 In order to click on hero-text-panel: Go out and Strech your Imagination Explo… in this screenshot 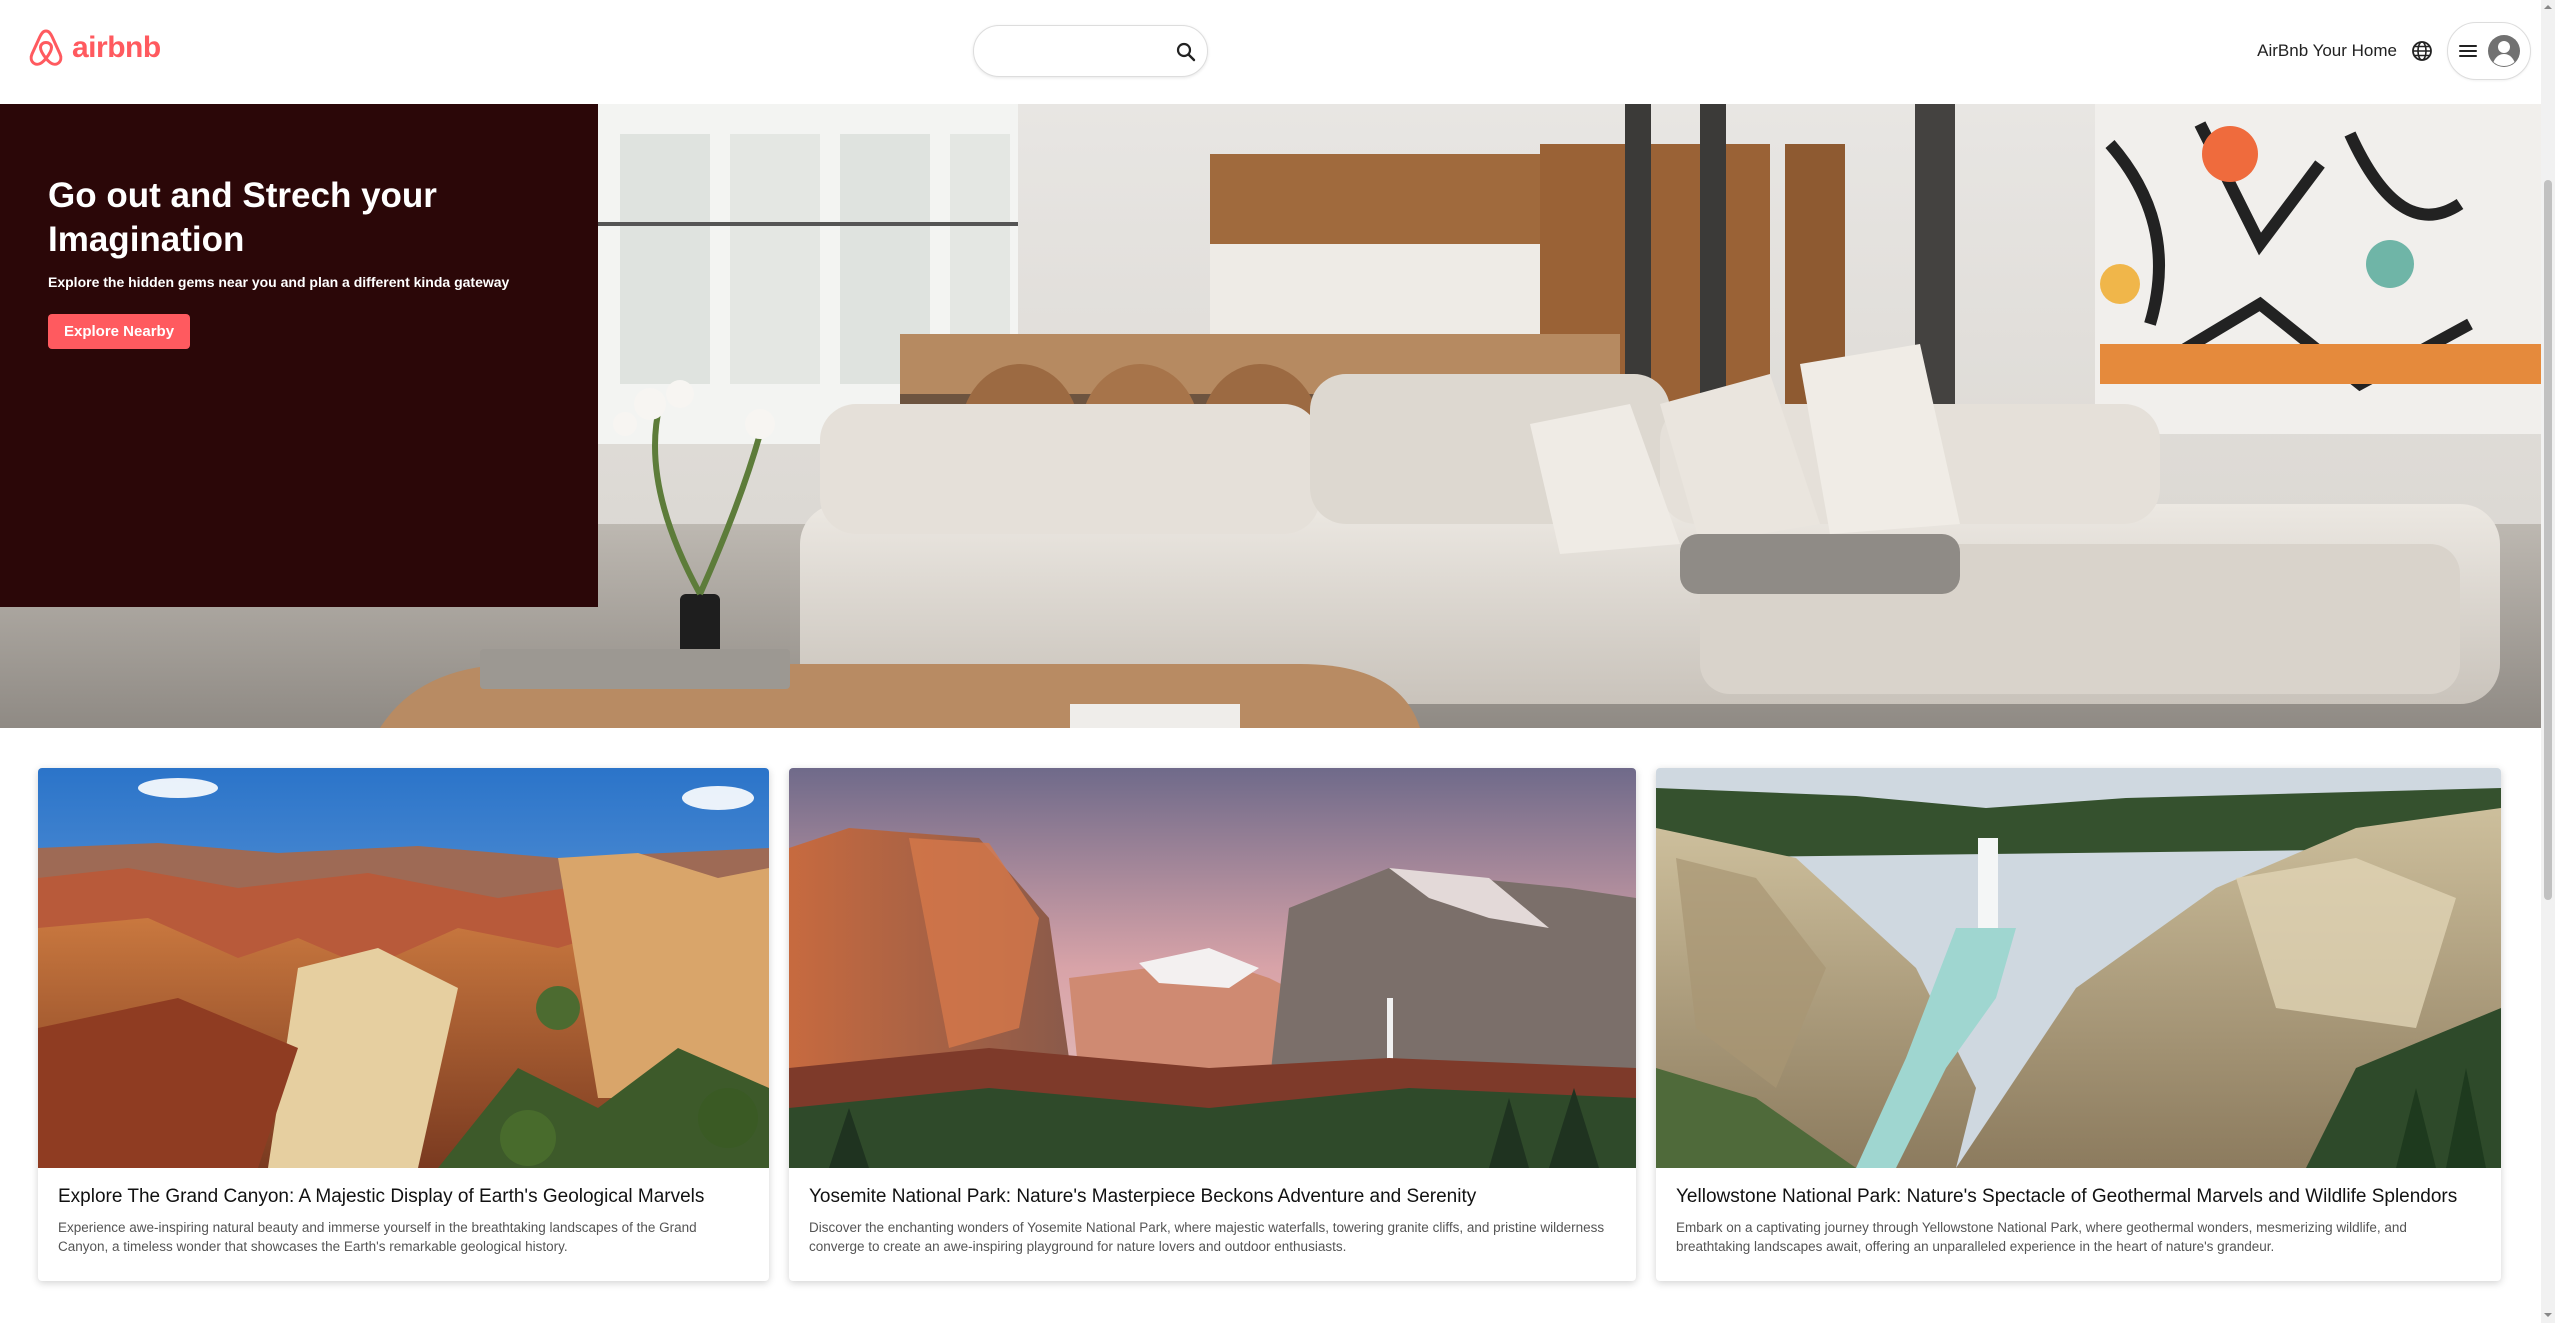, I will do `click(299, 355)`.